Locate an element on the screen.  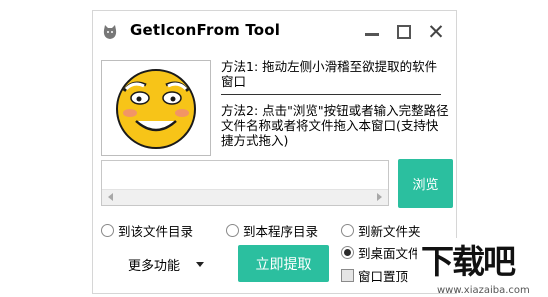
maximize-icon is located at coordinates (404, 32).